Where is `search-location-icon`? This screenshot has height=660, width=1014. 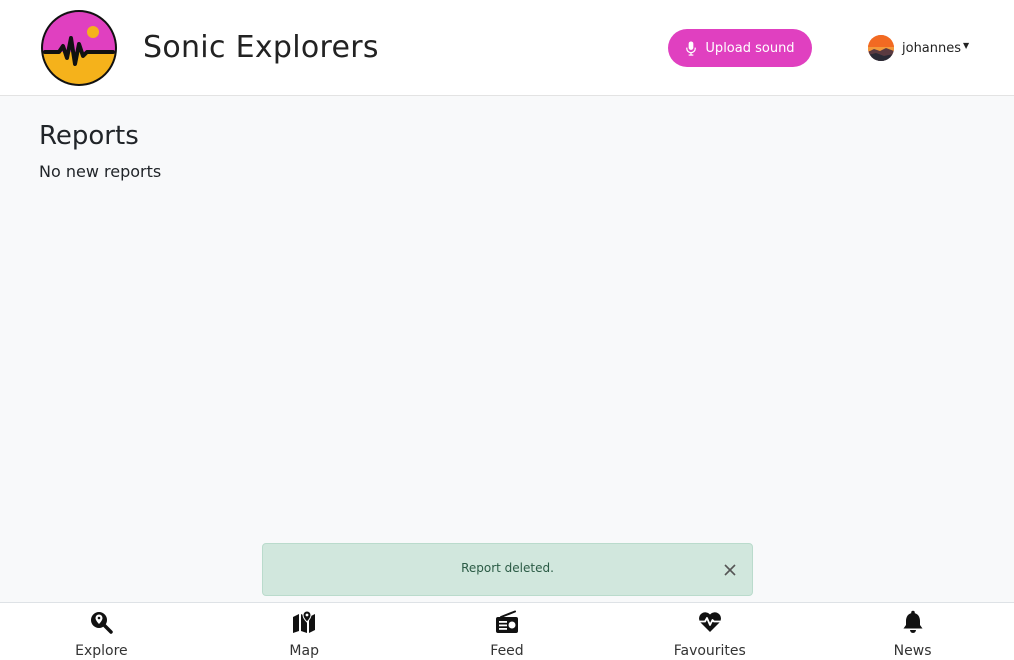
search-location-icon is located at coordinates (102, 623).